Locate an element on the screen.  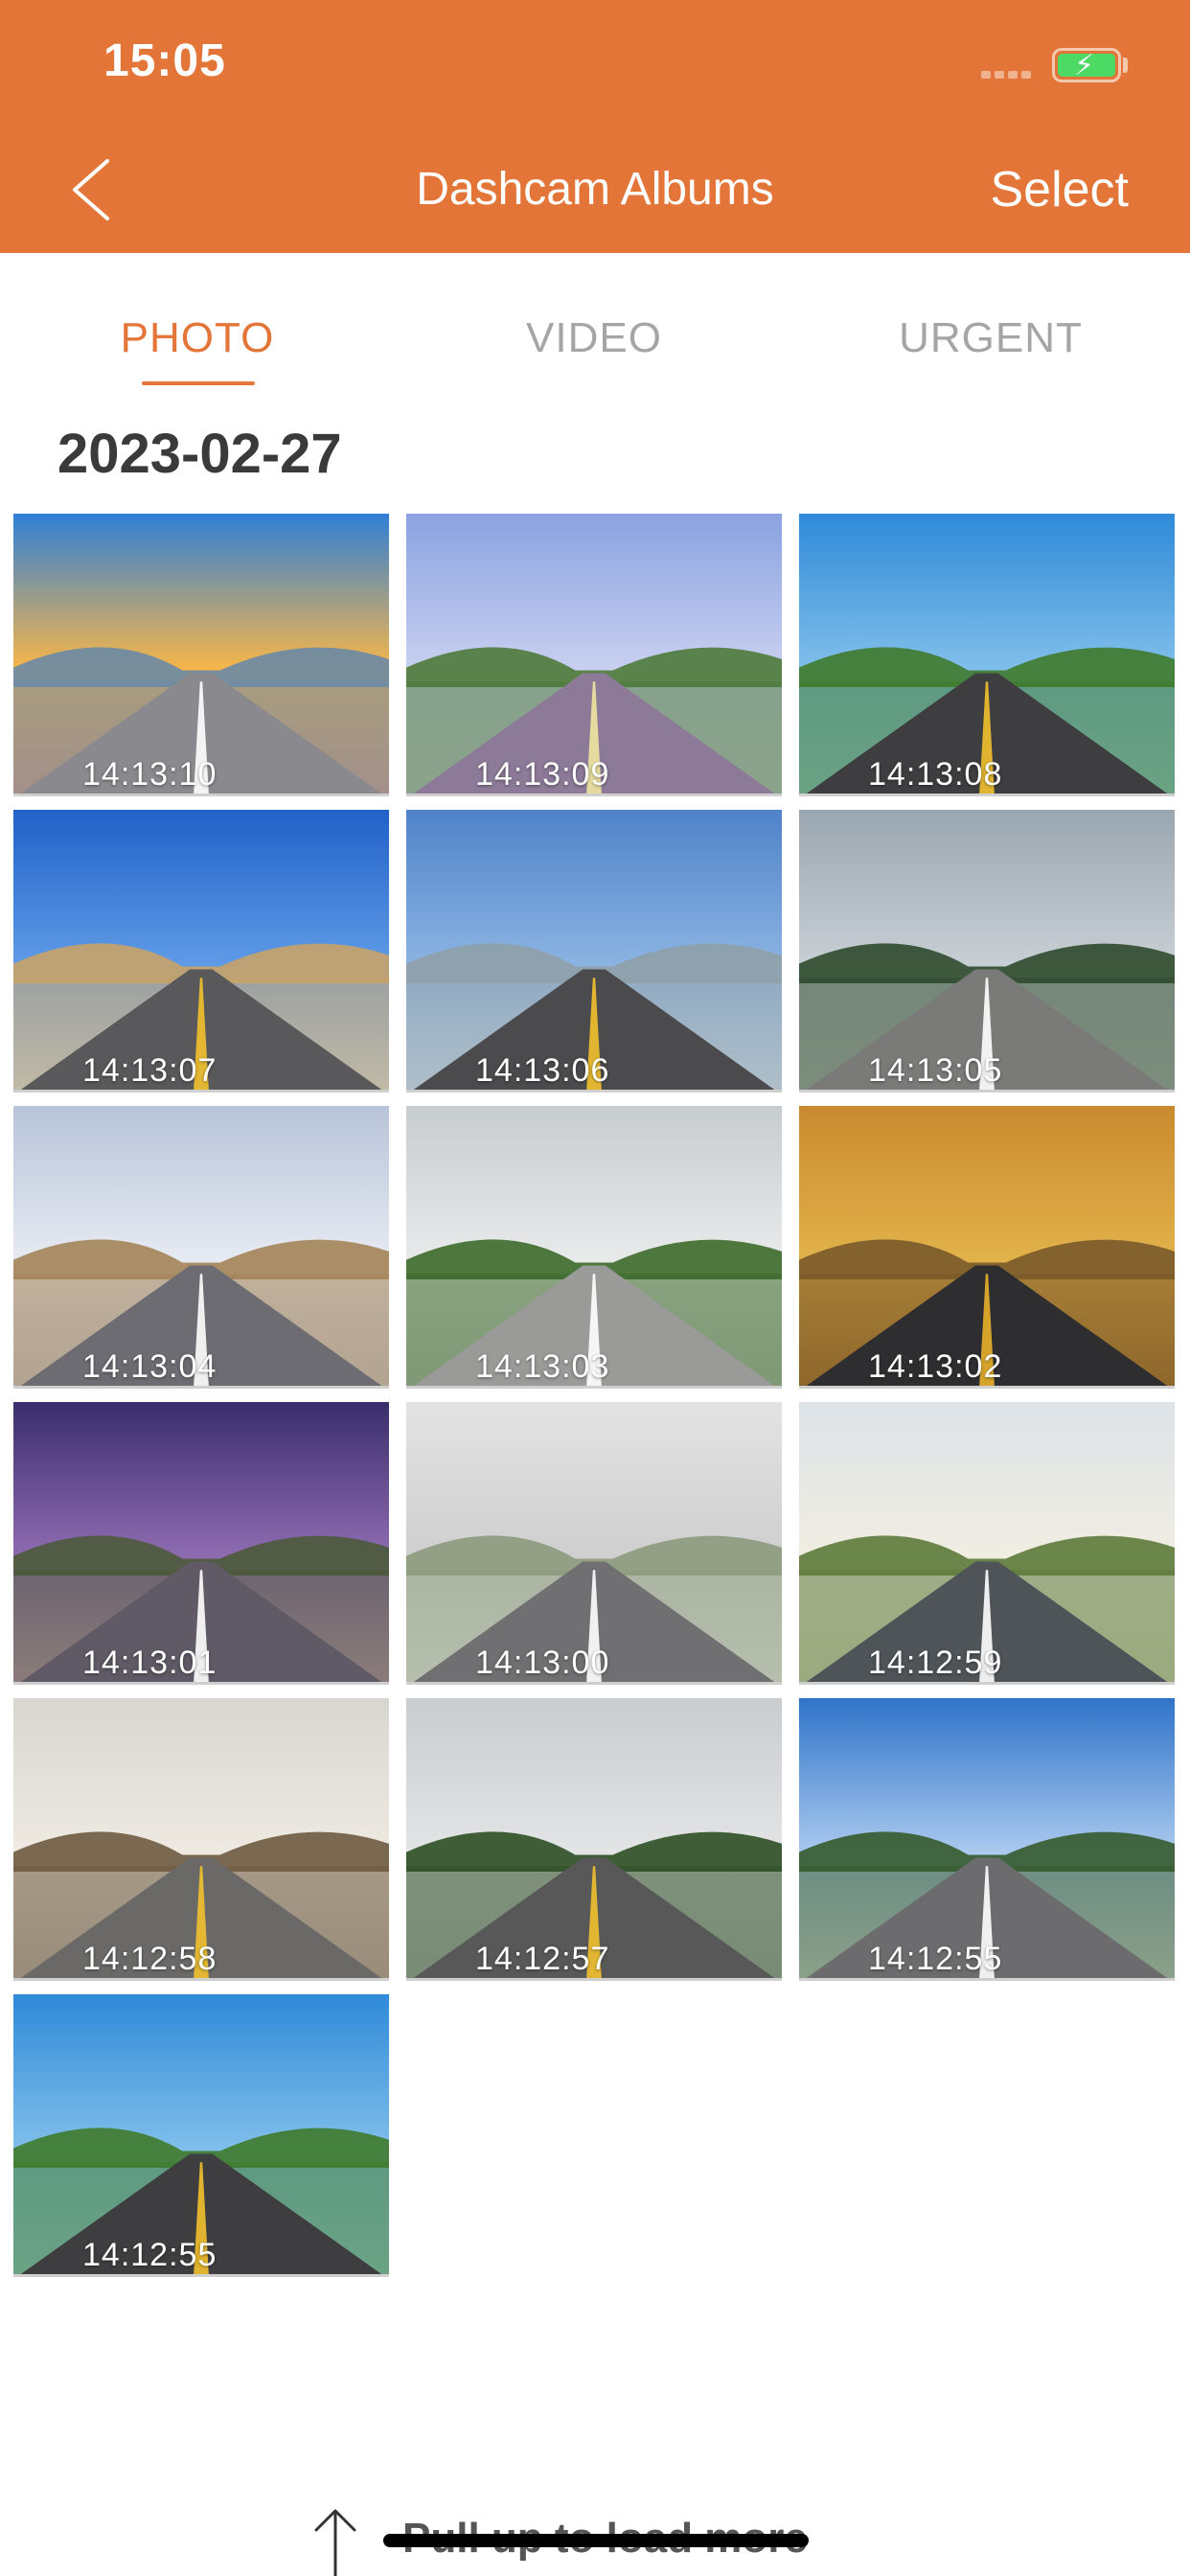
photo-timestamp: 14:13:05 is located at coordinates (936, 1070).